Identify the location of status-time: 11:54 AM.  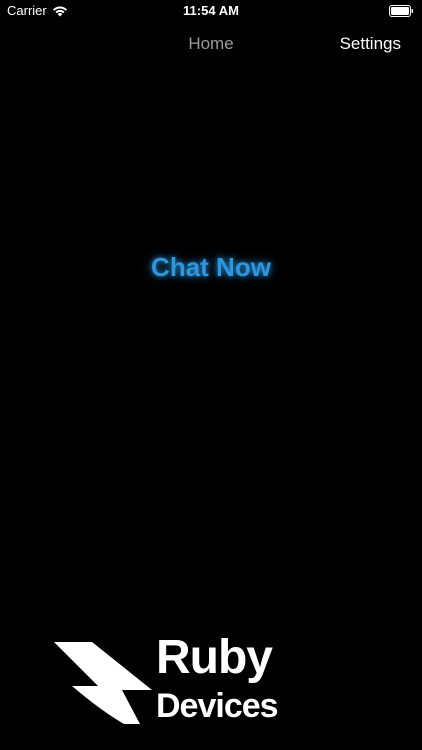
(211, 10).